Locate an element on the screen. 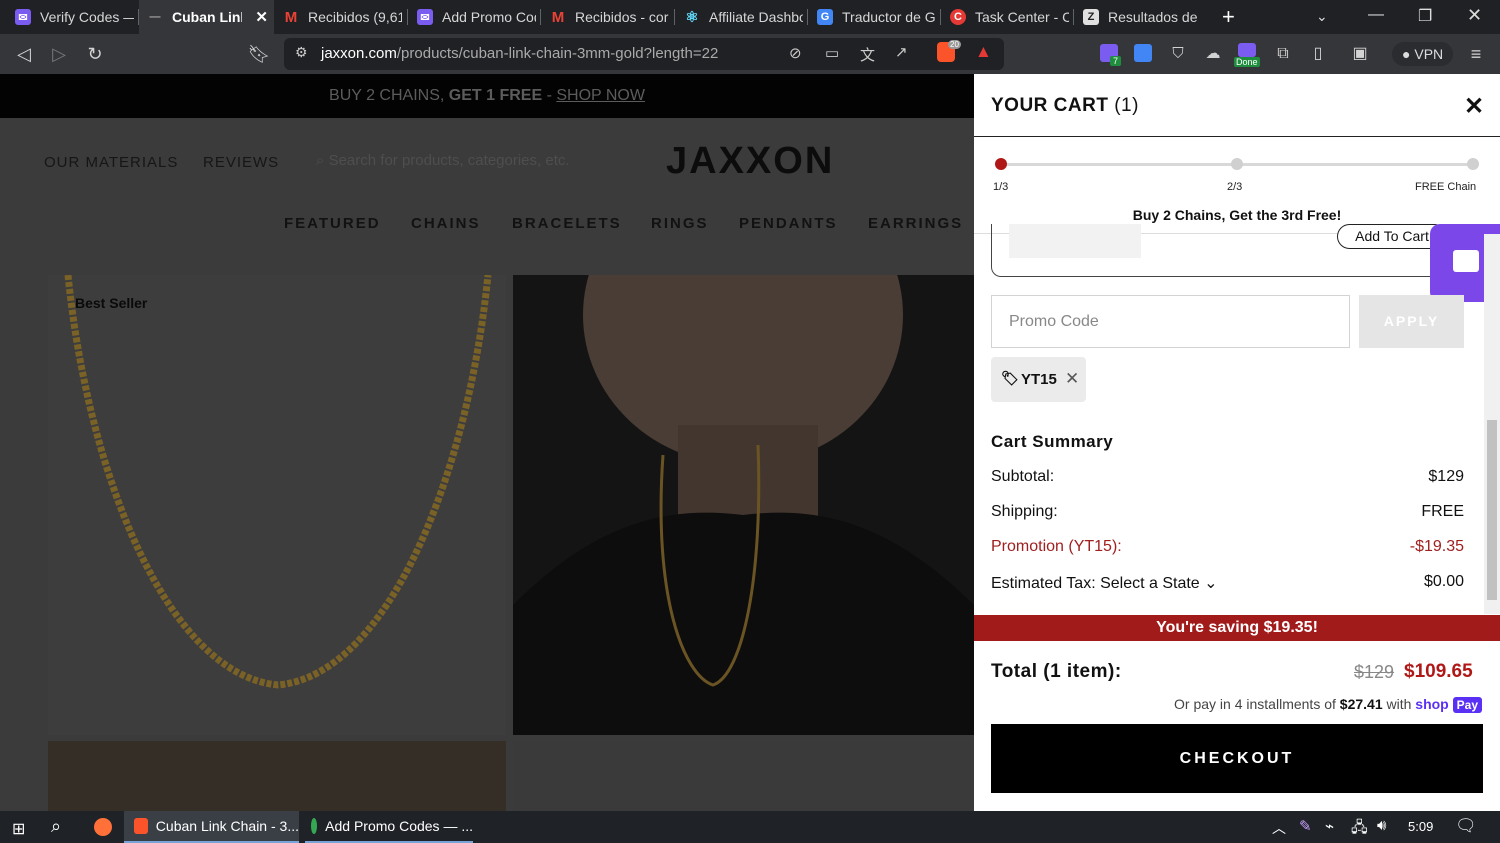 The image size is (1500, 843). nav-featured: FEATURED is located at coordinates (332, 223).